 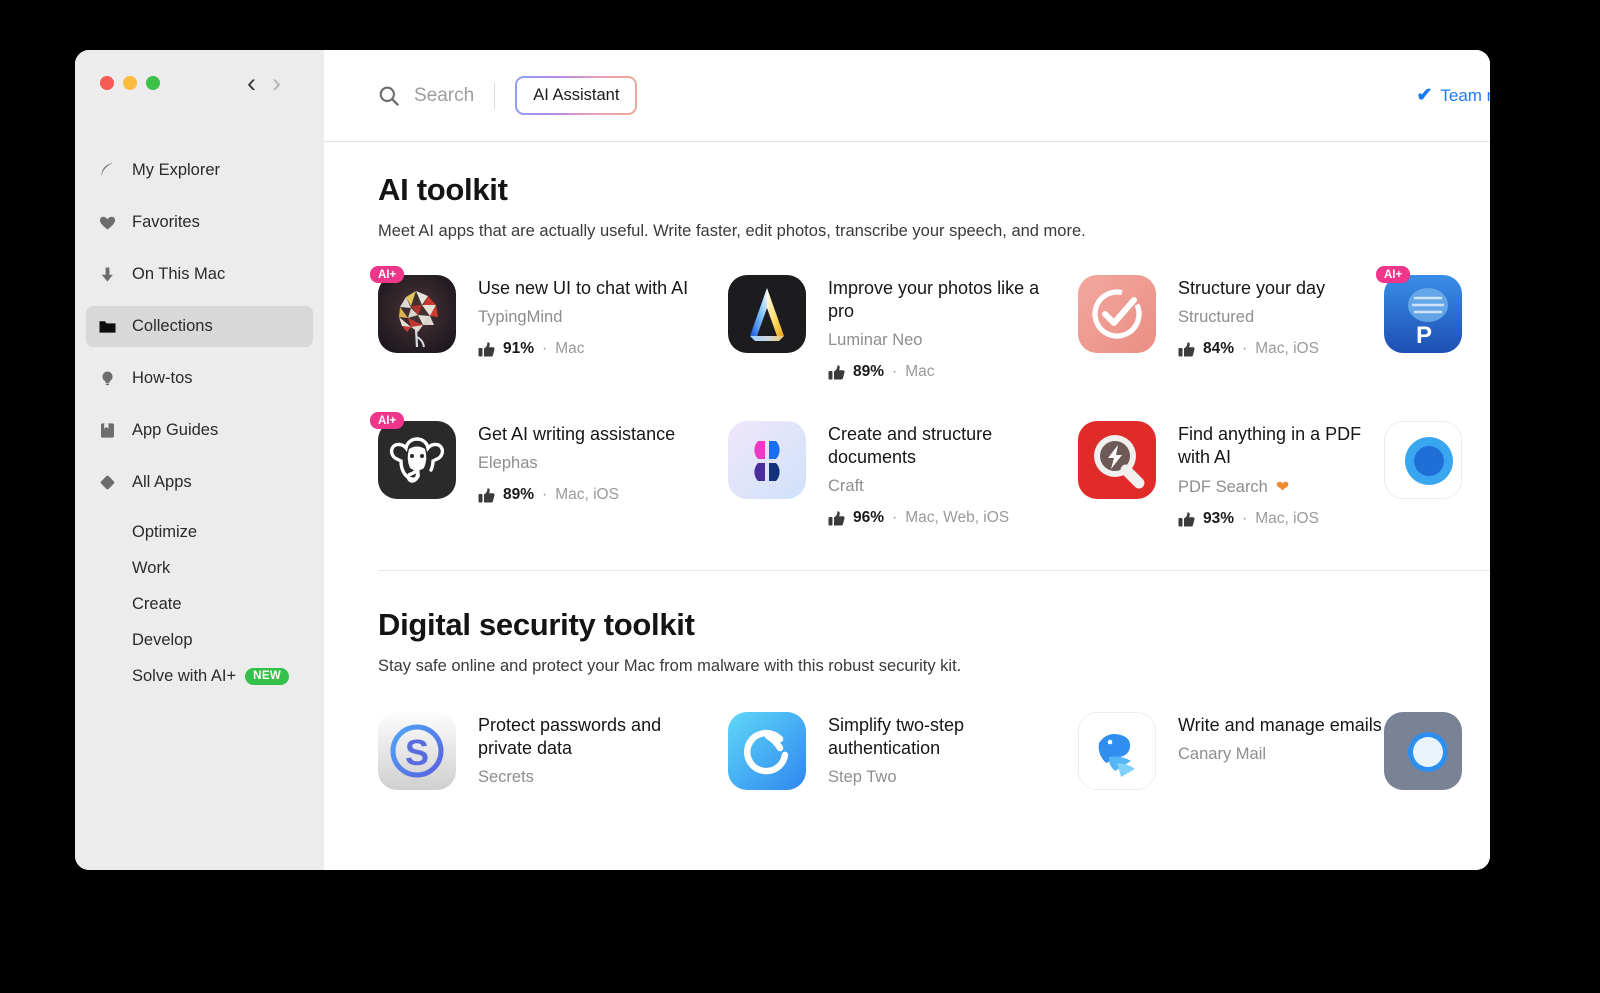 I want to click on canary-mail-icon, so click(x=1117, y=751).